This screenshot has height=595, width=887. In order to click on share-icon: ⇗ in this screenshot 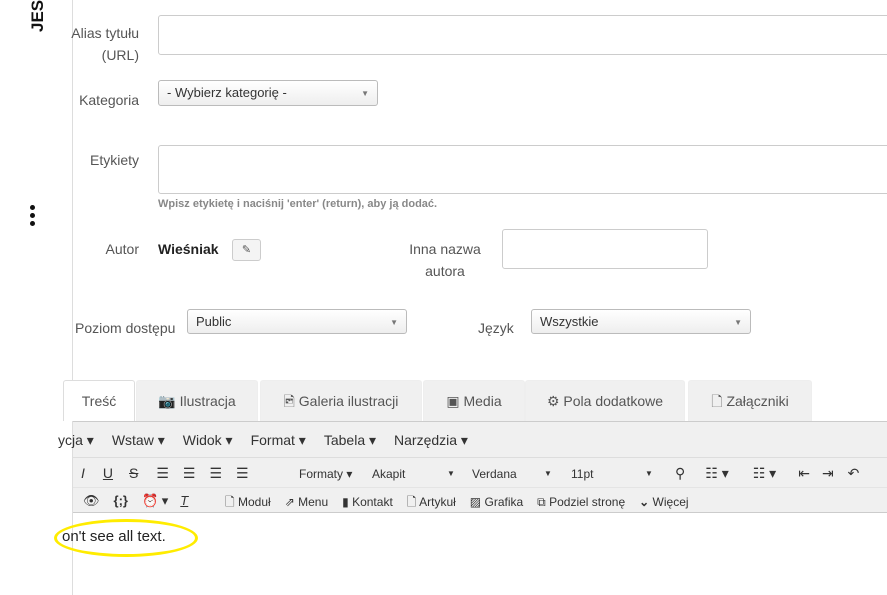, I will do `click(289, 502)`.